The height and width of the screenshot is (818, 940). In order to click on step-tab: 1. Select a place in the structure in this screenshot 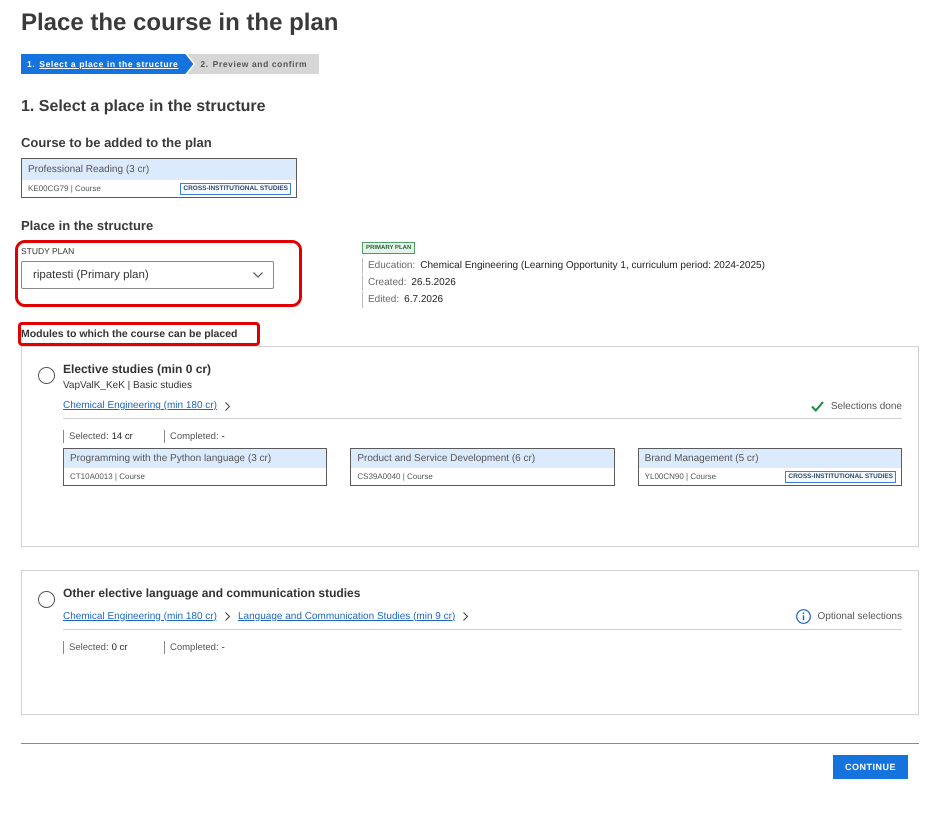, I will do `click(107, 64)`.